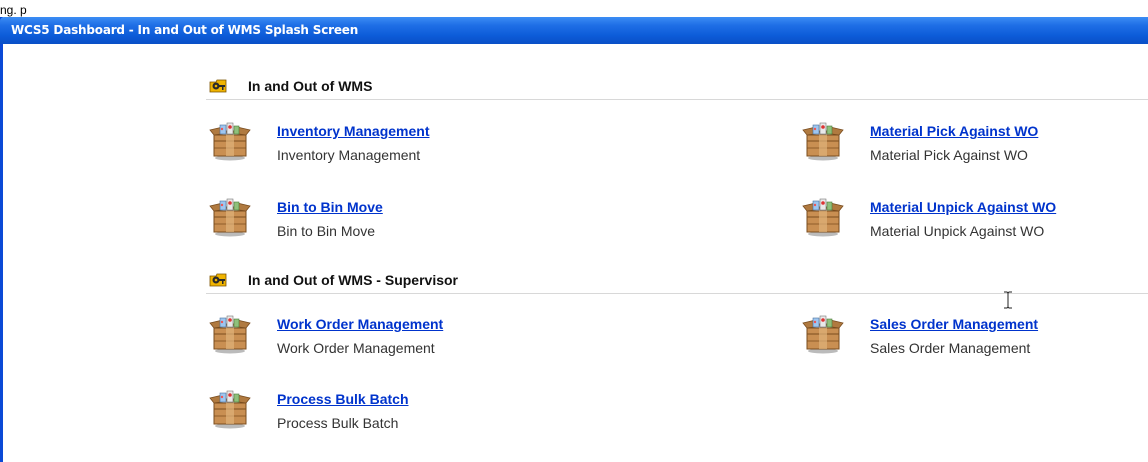 The image size is (1148, 462). What do you see at coordinates (378, 222) in the screenshot?
I see `list-item-bin-to-bin-move: Bin to Bin Move Bin to Bin Move` at bounding box center [378, 222].